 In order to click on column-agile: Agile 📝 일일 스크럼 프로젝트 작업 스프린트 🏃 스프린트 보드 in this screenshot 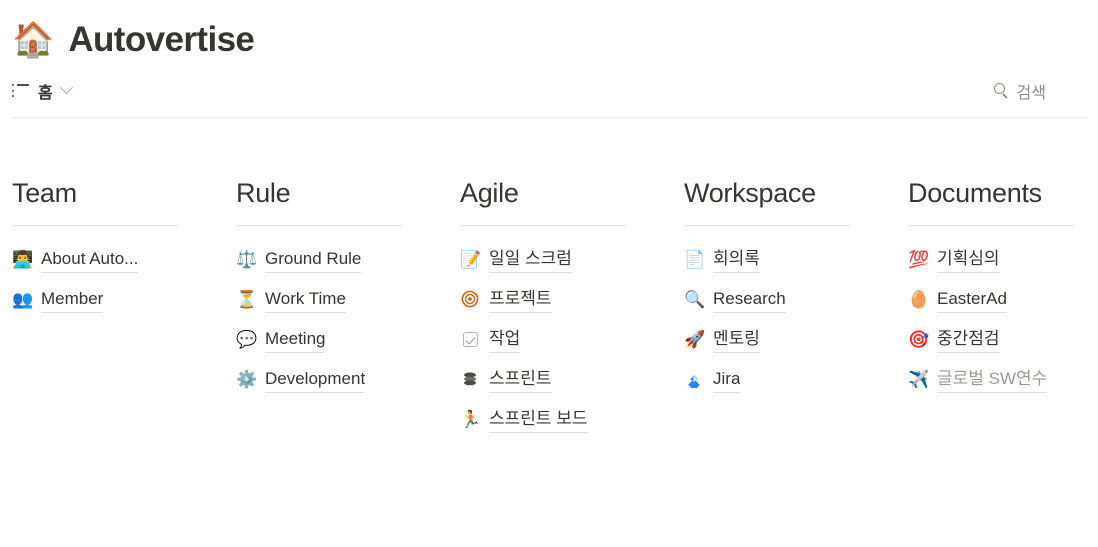, I will do `click(543, 309)`.